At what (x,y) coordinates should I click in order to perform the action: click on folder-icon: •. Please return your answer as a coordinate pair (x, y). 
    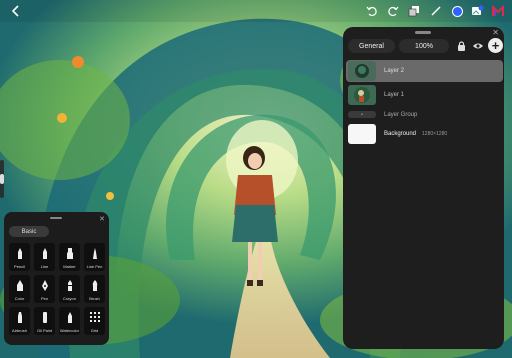
    Looking at the image, I should click on (362, 114).